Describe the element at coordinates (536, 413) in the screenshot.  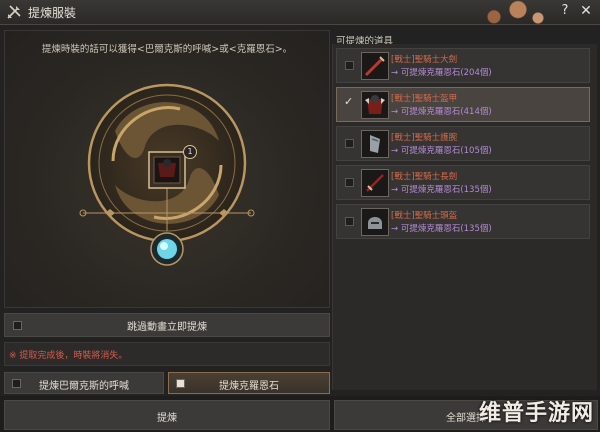
I see `site-watermark: 维普手游网` at that location.